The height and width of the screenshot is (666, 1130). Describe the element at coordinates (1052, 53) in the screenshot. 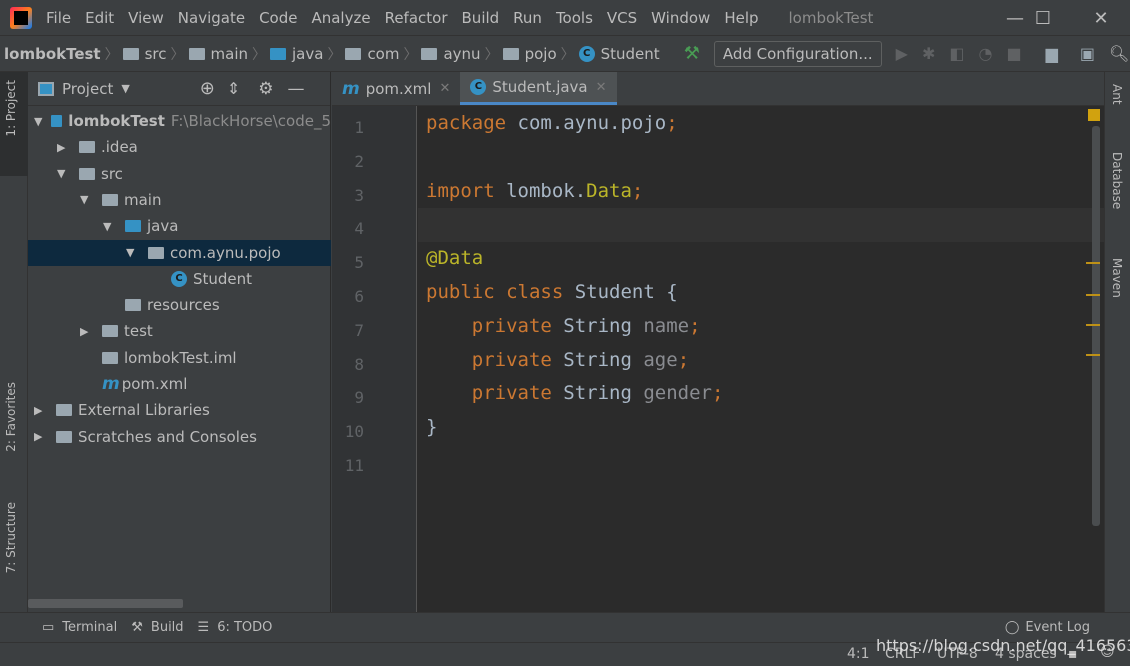

I see `project-structure-icon: ▆` at that location.